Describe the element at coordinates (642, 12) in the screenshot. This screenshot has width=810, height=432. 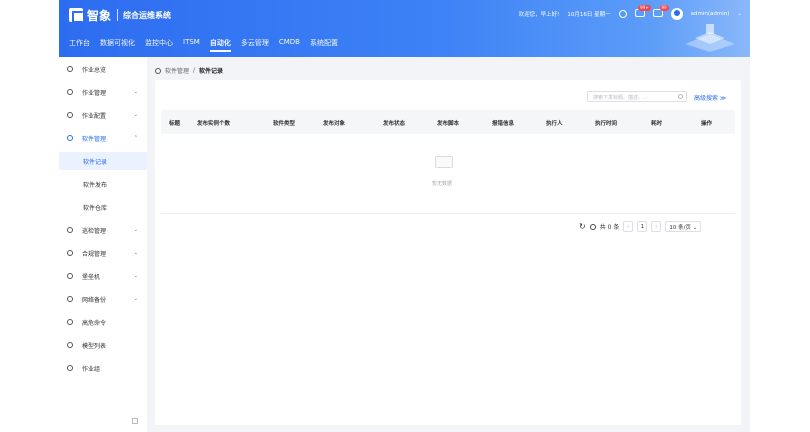
I see `notice-button: 99+` at that location.